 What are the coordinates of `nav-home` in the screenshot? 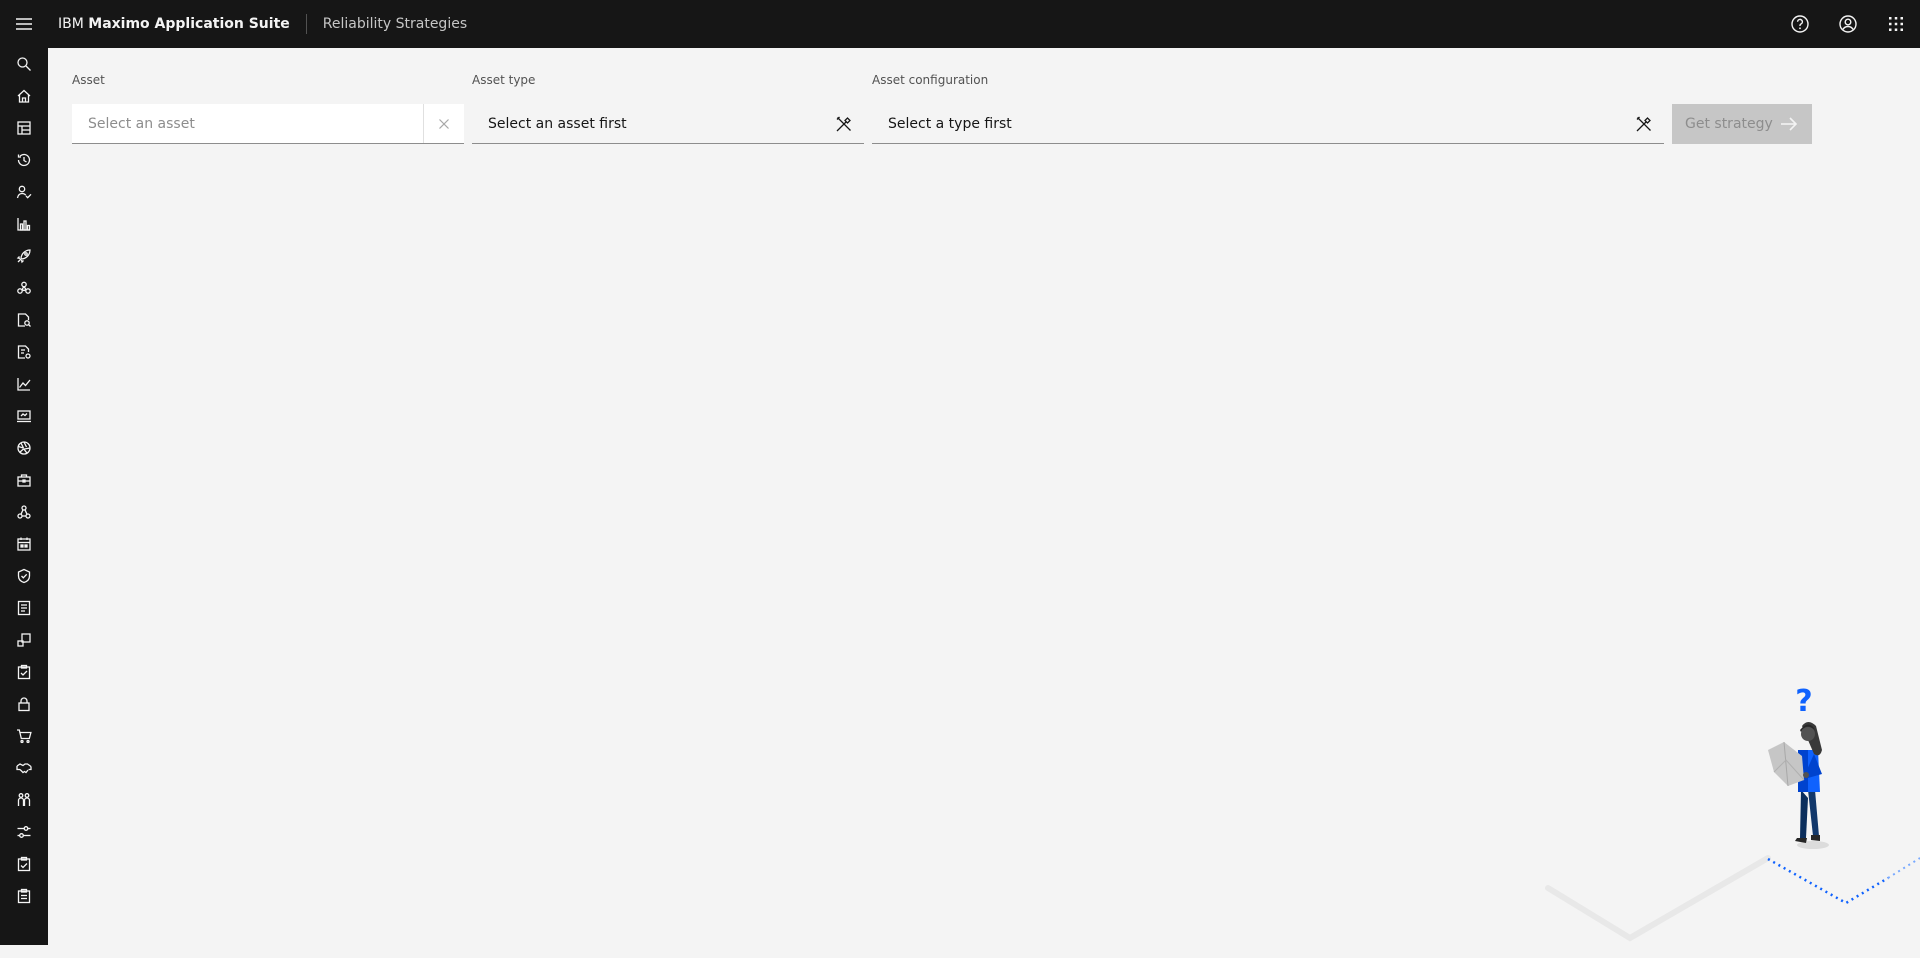 It's located at (24, 96).